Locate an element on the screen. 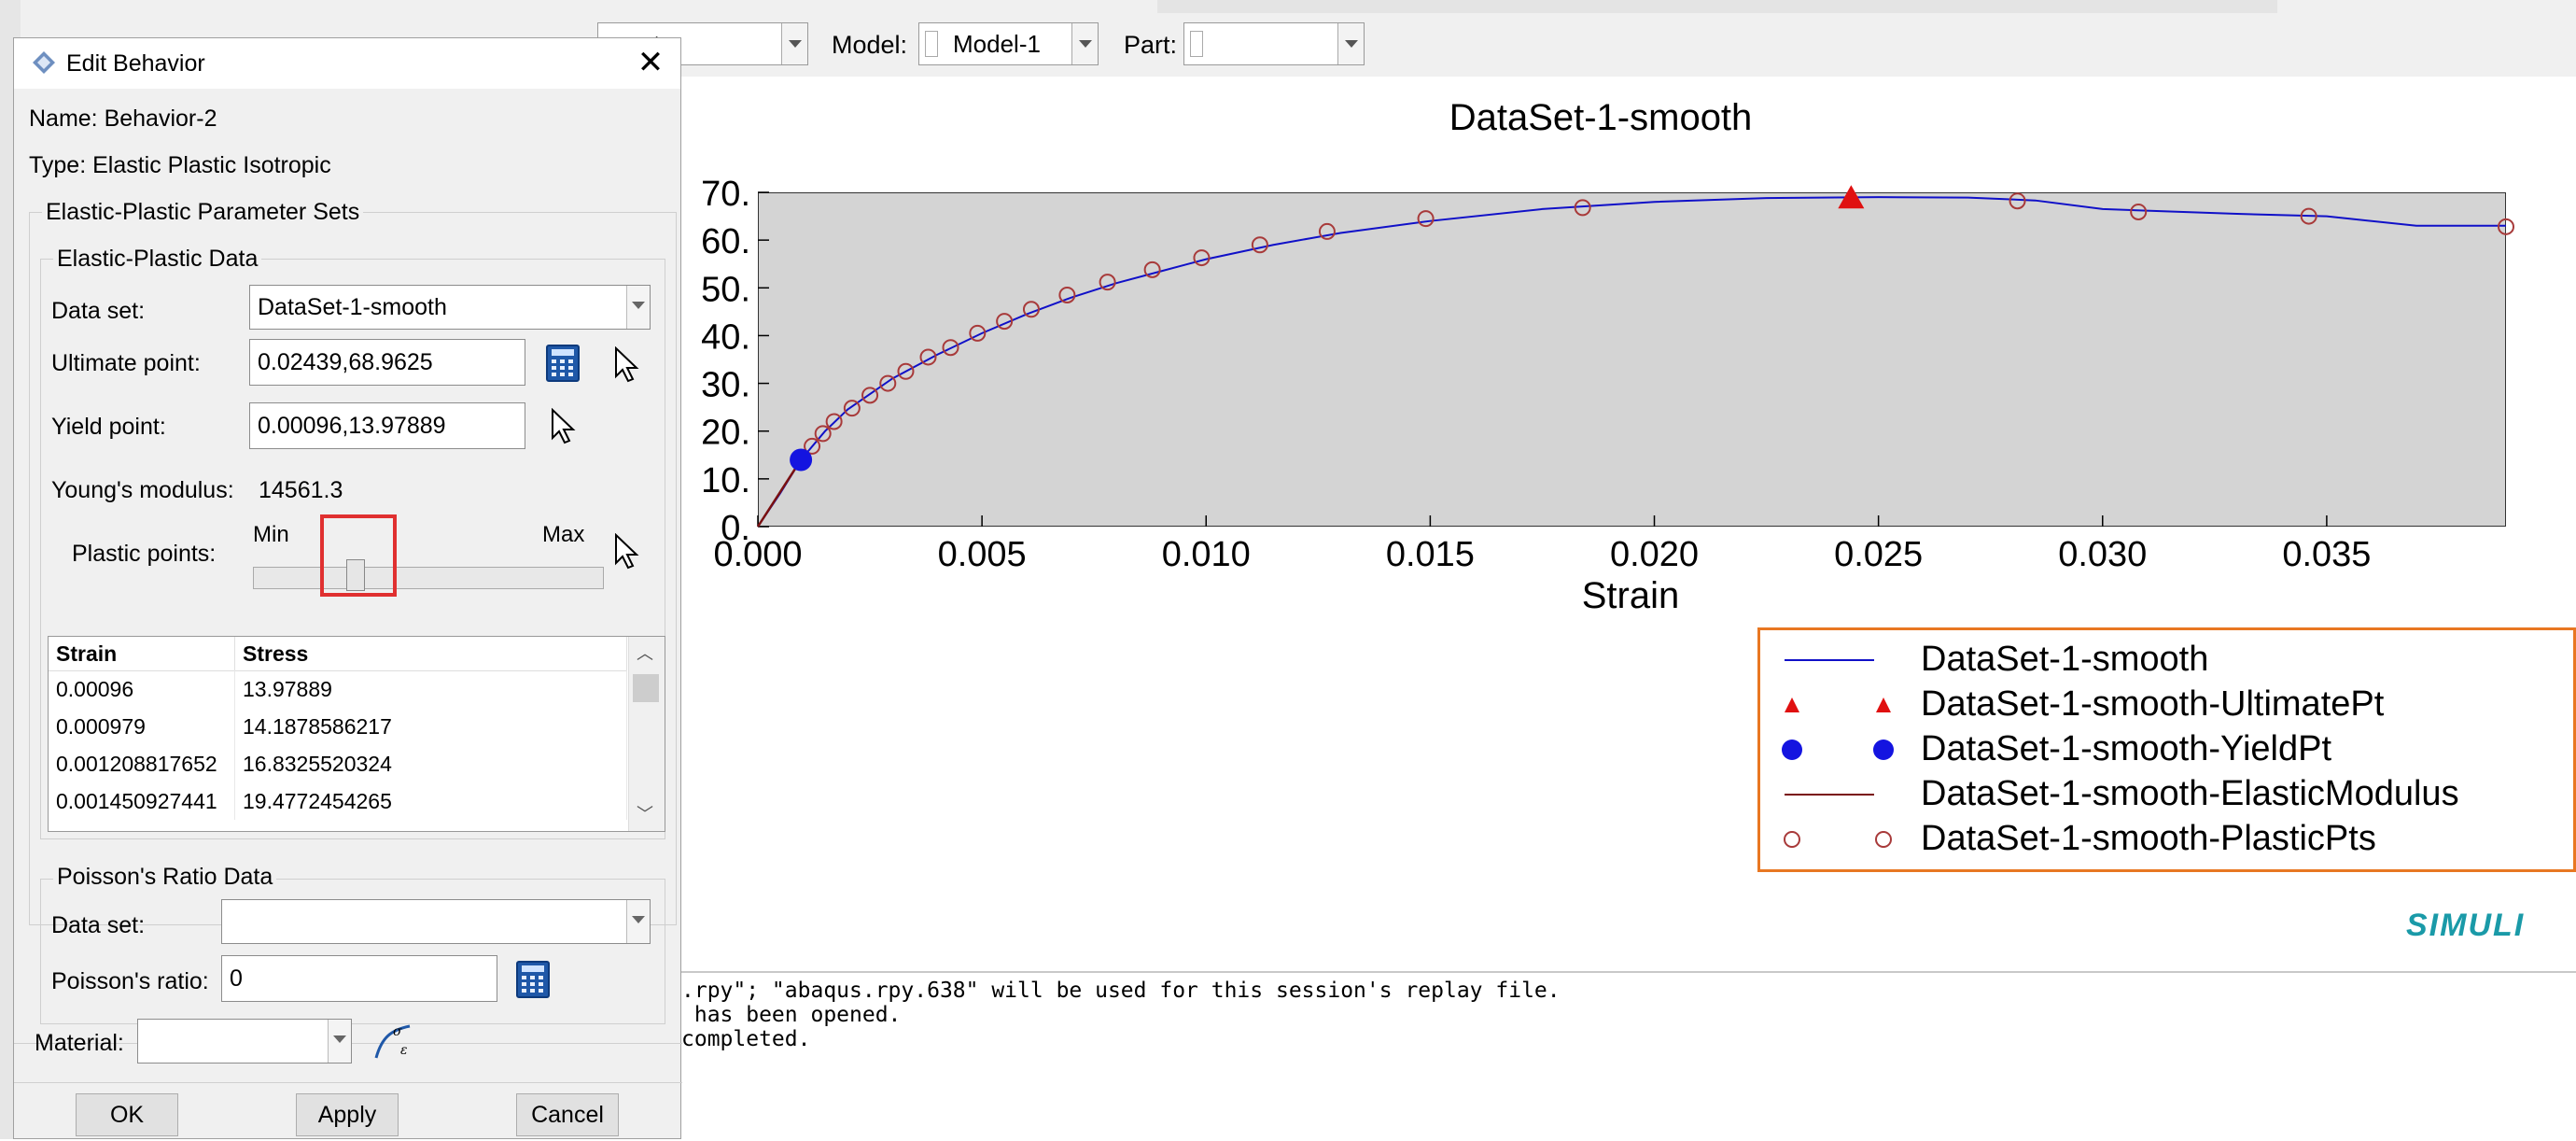  column-header-strain: Strain is located at coordinates (142, 653).